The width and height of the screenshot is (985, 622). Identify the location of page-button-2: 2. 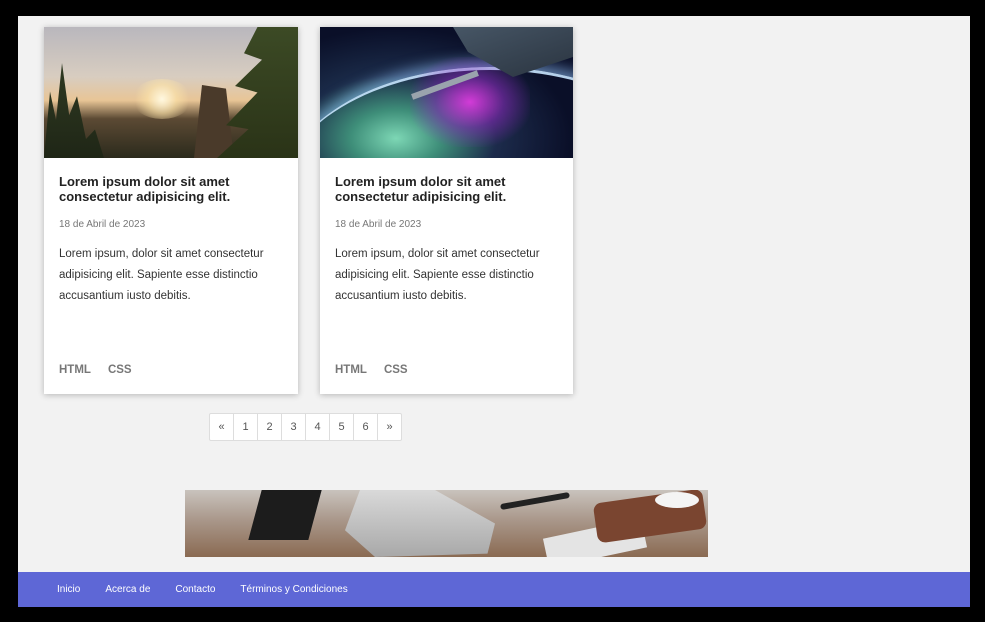
(269, 427).